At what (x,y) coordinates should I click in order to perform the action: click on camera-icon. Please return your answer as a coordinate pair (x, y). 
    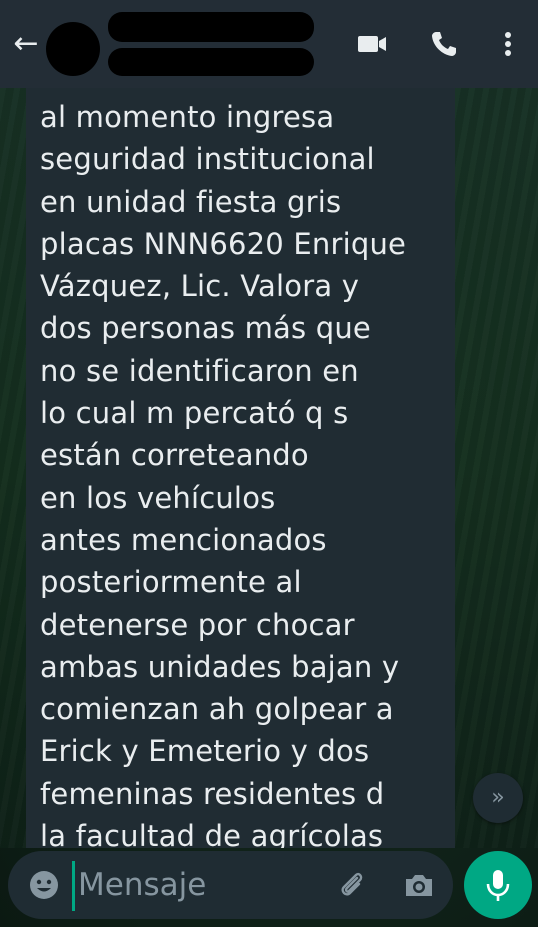
    Looking at the image, I should click on (419, 885).